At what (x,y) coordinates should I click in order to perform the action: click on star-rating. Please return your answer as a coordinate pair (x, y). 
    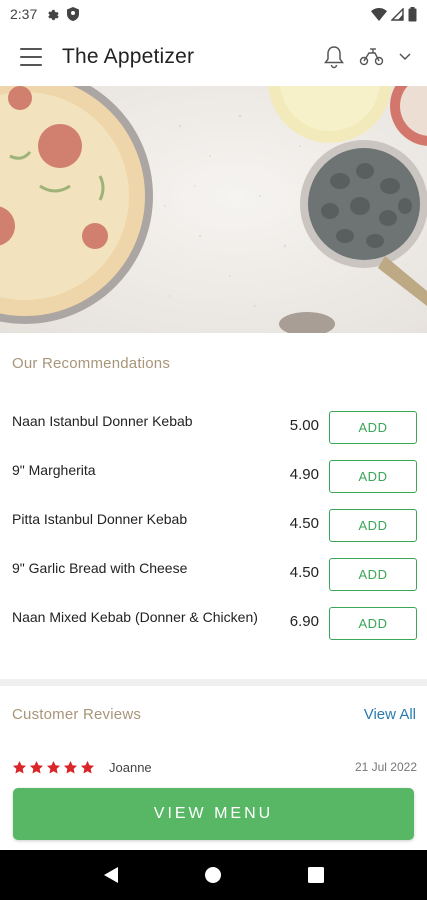
    Looking at the image, I should click on (53, 767).